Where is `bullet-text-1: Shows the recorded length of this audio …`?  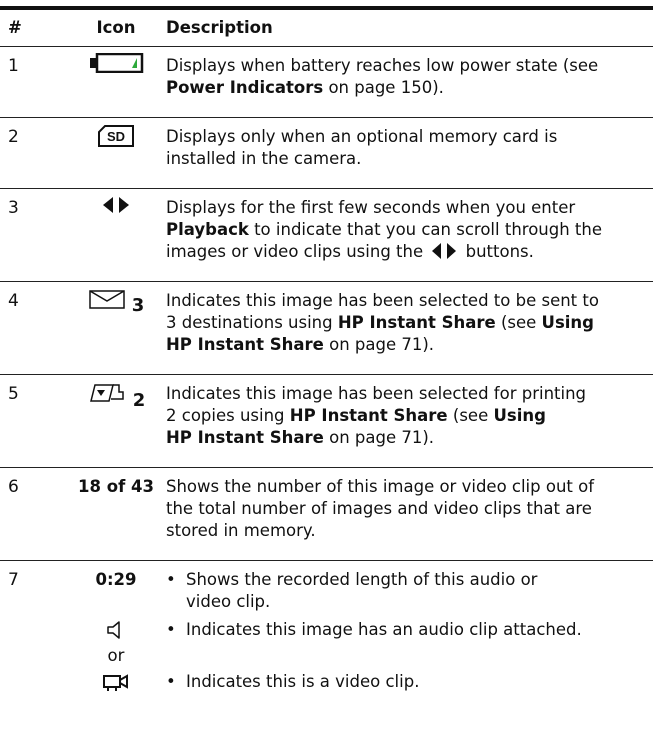 bullet-text-1: Shows the recorded length of this audio … is located at coordinates (416, 591).